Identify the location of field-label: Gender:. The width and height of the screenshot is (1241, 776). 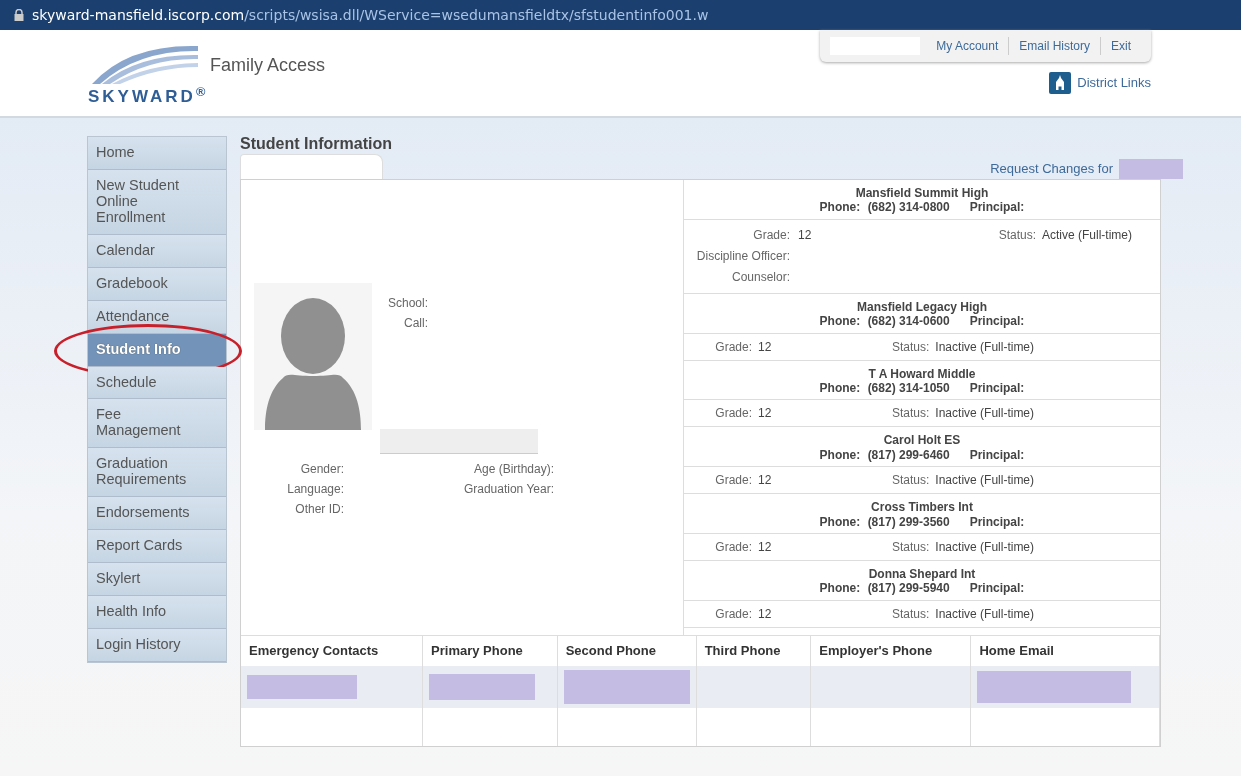
(322, 469).